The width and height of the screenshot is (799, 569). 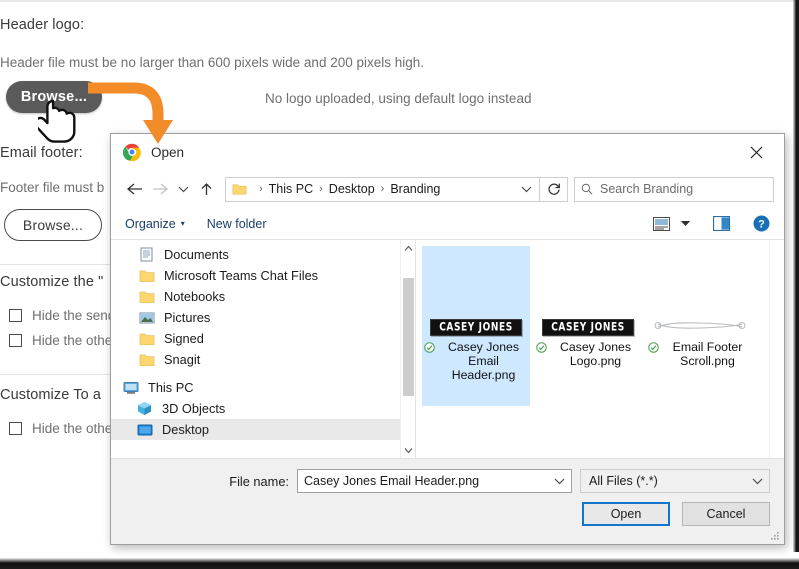 I want to click on breadcrumb-item-branding: Branding, so click(x=415, y=189).